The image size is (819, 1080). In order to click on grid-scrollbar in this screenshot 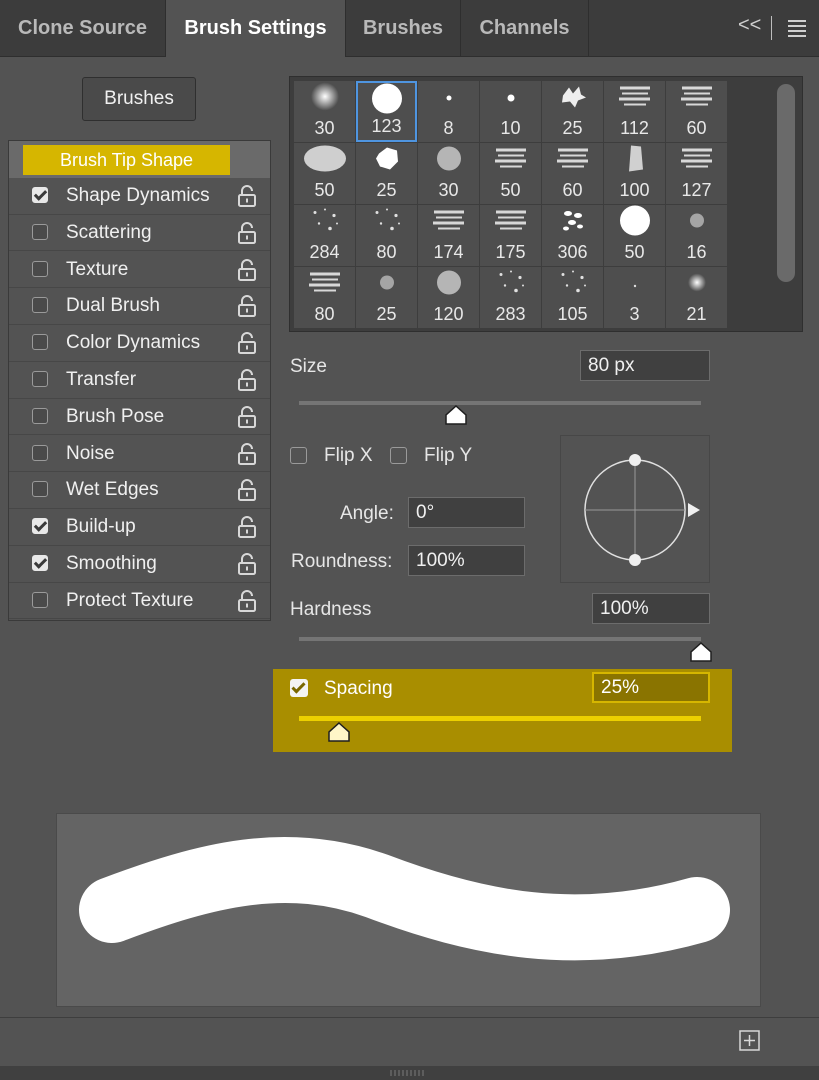, I will do `click(786, 183)`.